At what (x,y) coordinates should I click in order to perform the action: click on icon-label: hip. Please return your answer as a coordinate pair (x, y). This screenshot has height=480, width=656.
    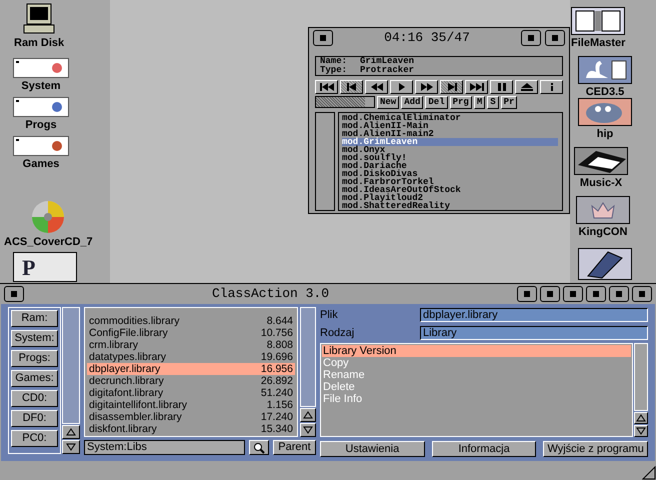
    Looking at the image, I should click on (605, 134).